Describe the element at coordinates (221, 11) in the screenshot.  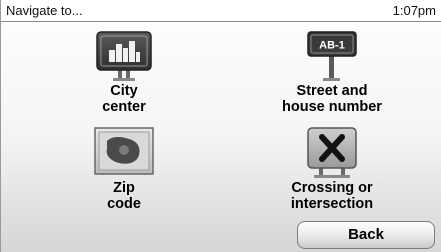
I see `title-bar: Navigate to... 1:07pm` at that location.